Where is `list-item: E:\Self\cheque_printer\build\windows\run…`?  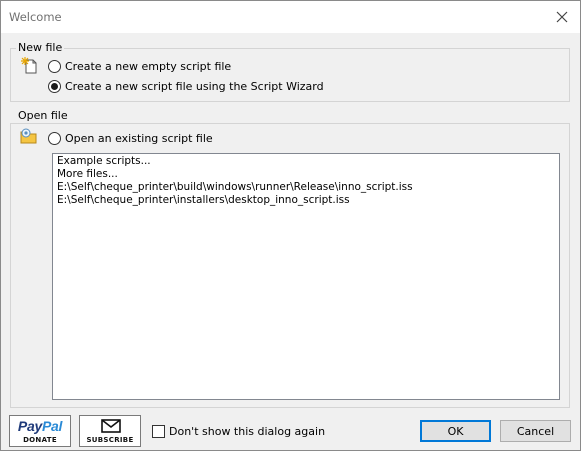
list-item: E:\Self\cheque_printer\build\windows\run… is located at coordinates (306, 187).